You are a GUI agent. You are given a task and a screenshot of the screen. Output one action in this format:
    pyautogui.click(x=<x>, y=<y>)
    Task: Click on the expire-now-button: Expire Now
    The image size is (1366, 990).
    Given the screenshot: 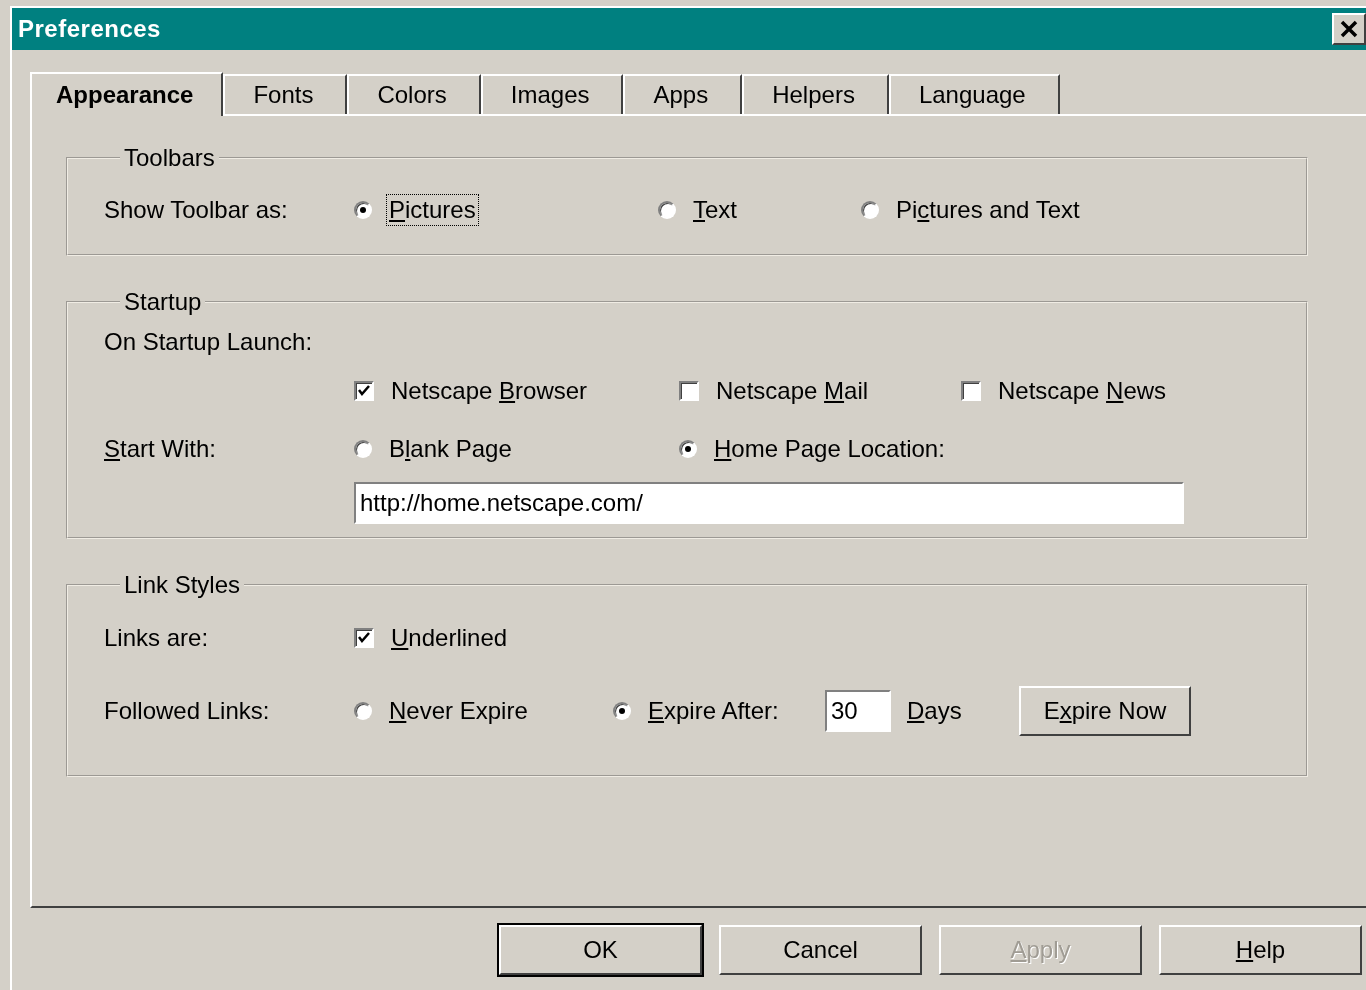 What is the action you would take?
    pyautogui.click(x=1105, y=711)
    